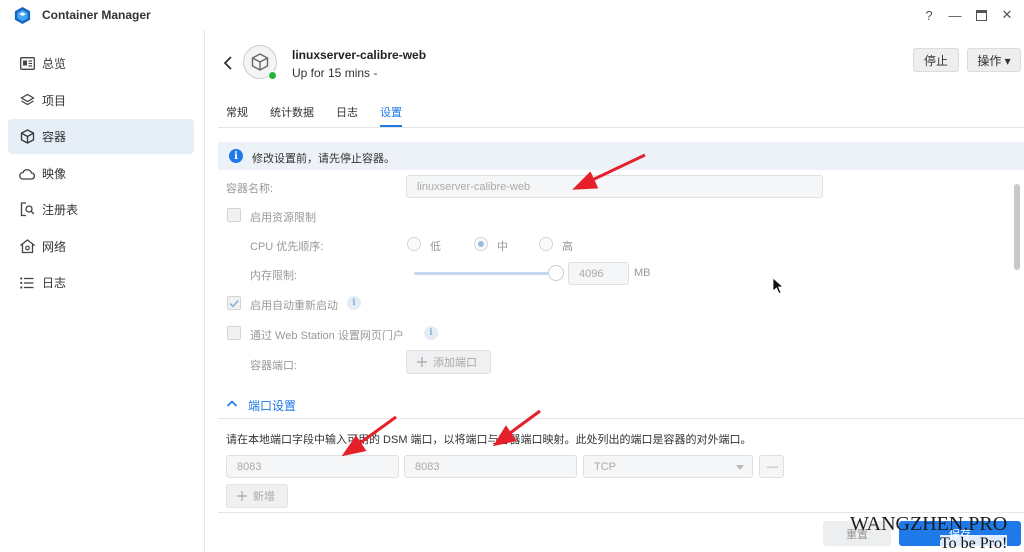 Image resolution: width=1024 pixels, height=552 pixels. What do you see at coordinates (27, 174) in the screenshot?
I see `image-cloud-icon` at bounding box center [27, 174].